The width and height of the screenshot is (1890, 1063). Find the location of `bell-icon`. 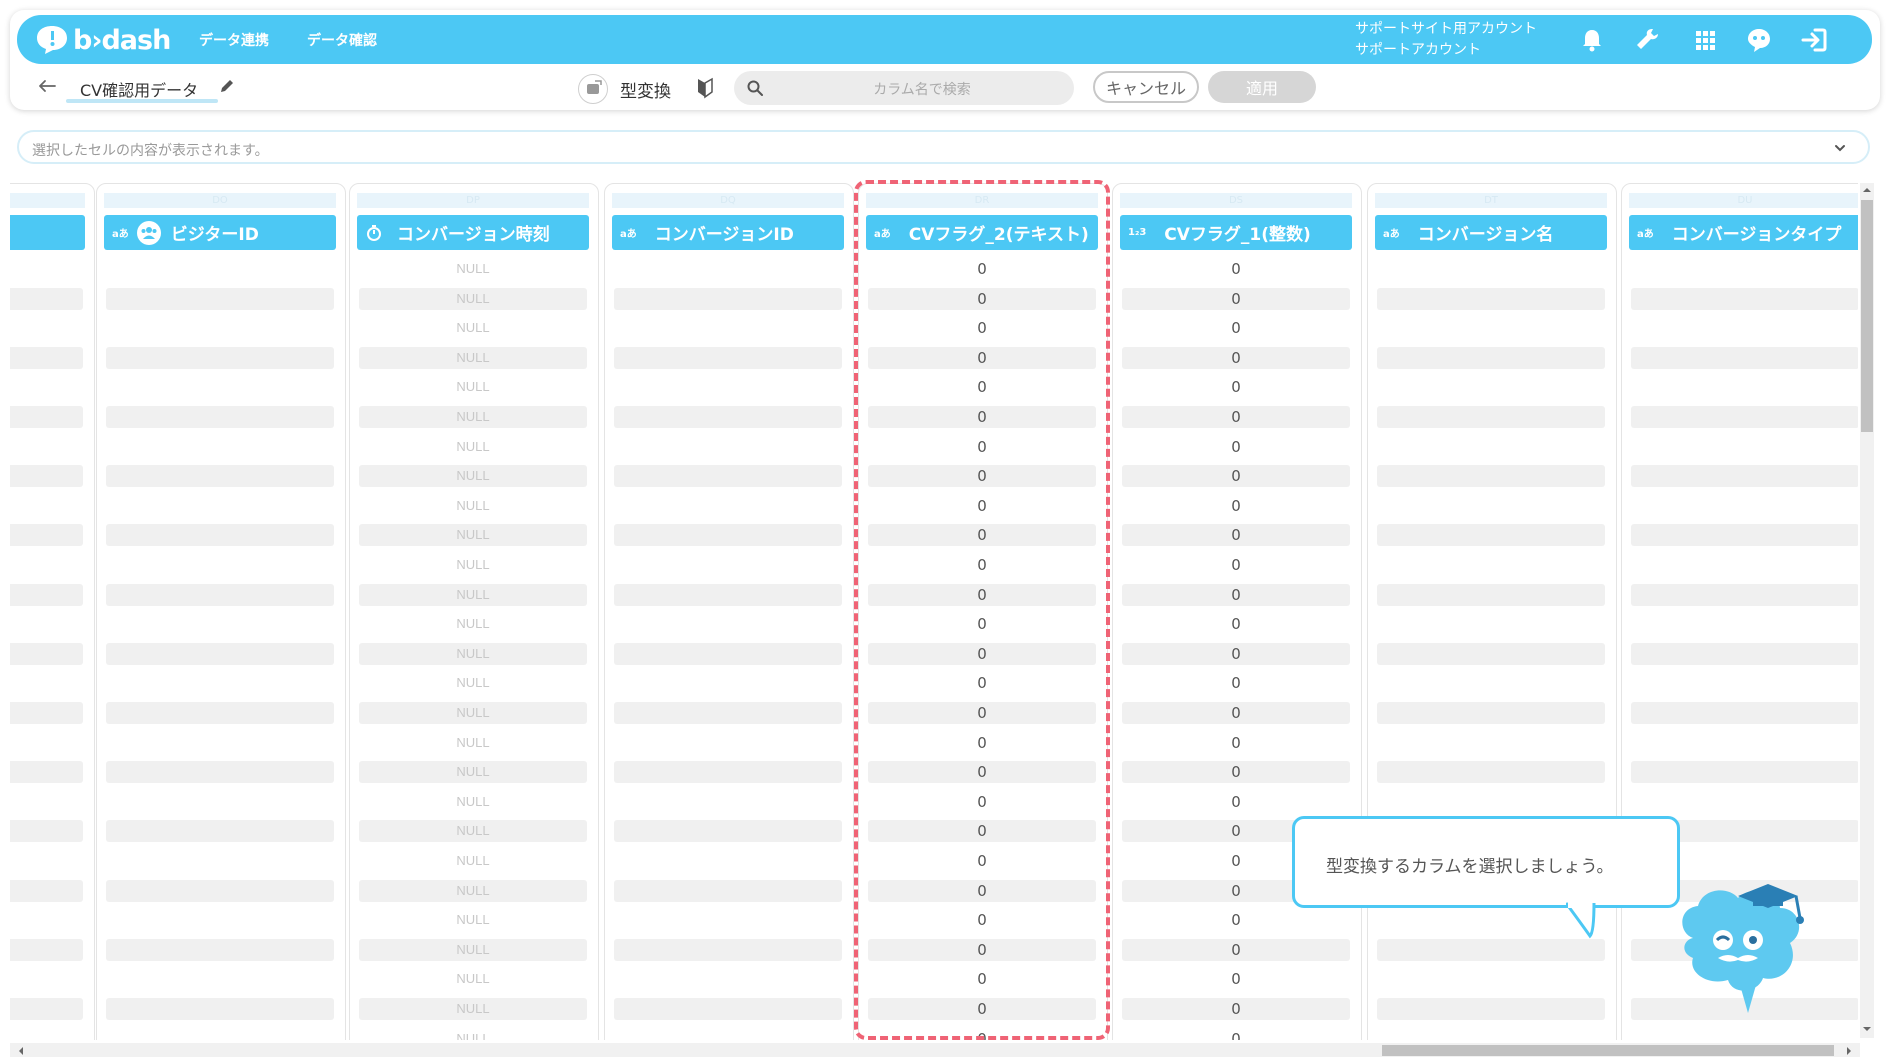

bell-icon is located at coordinates (1592, 40).